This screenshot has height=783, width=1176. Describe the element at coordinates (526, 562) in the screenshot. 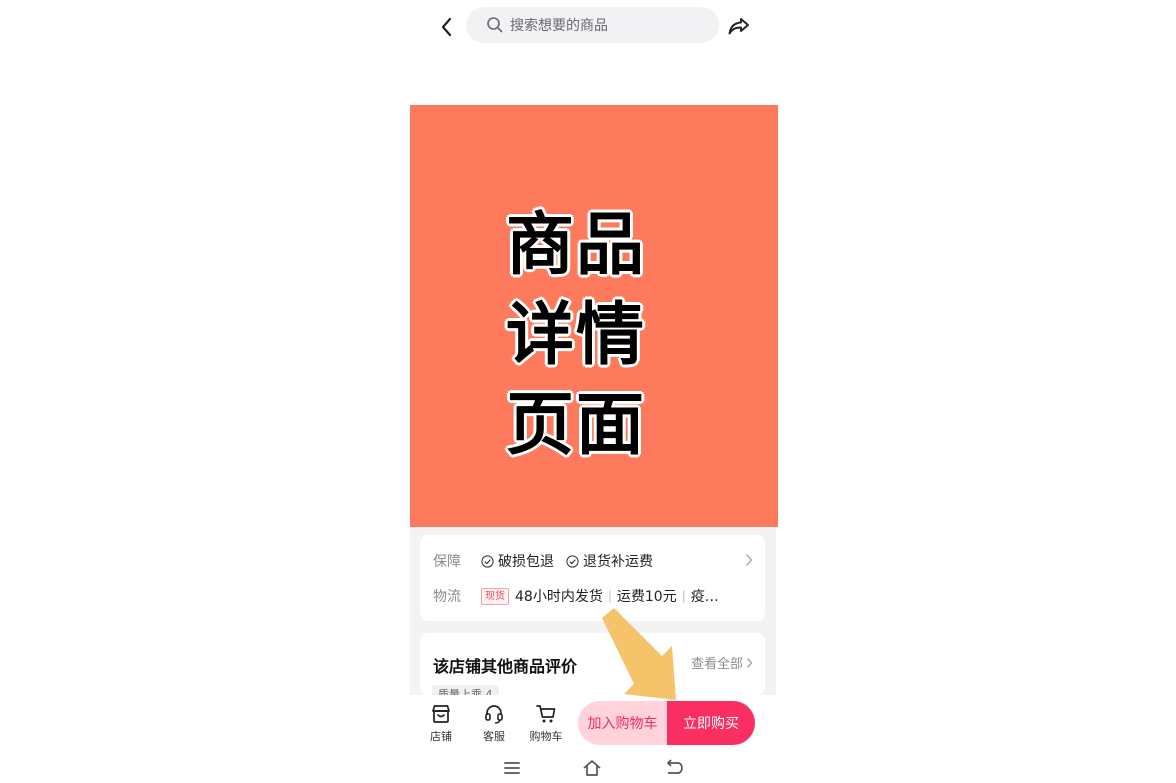

I see `guarantee-item-1: 破损包退` at that location.